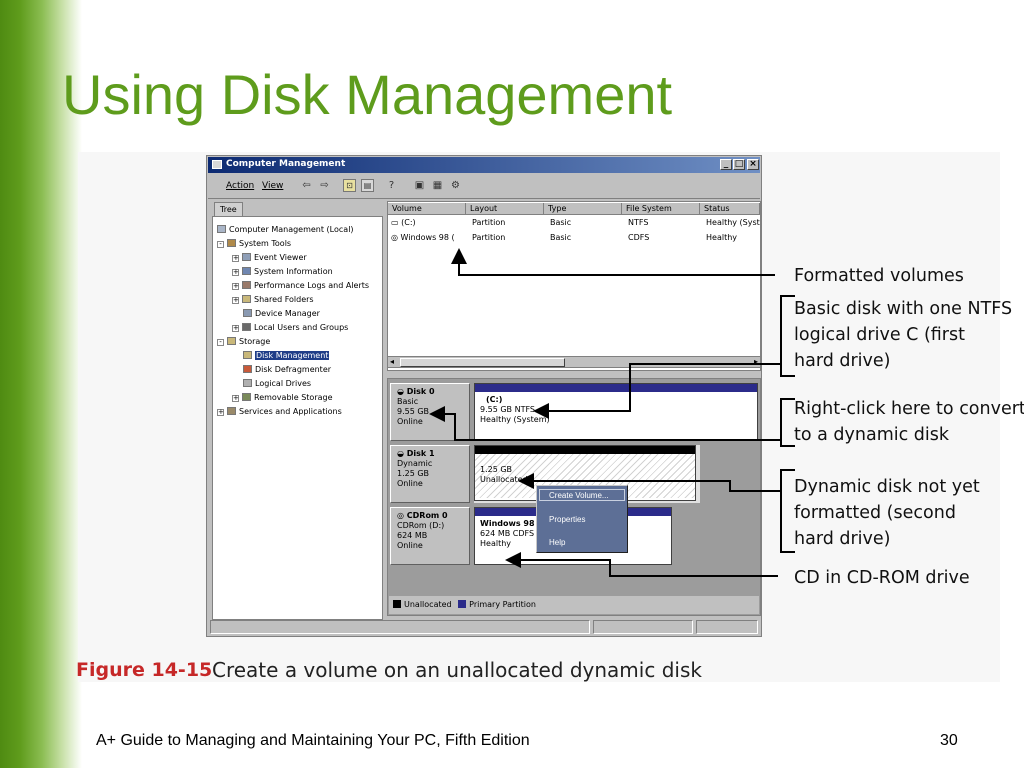 This screenshot has width=1024, height=768. I want to click on callout-formatted-volumes: Formatted volumes, so click(879, 276).